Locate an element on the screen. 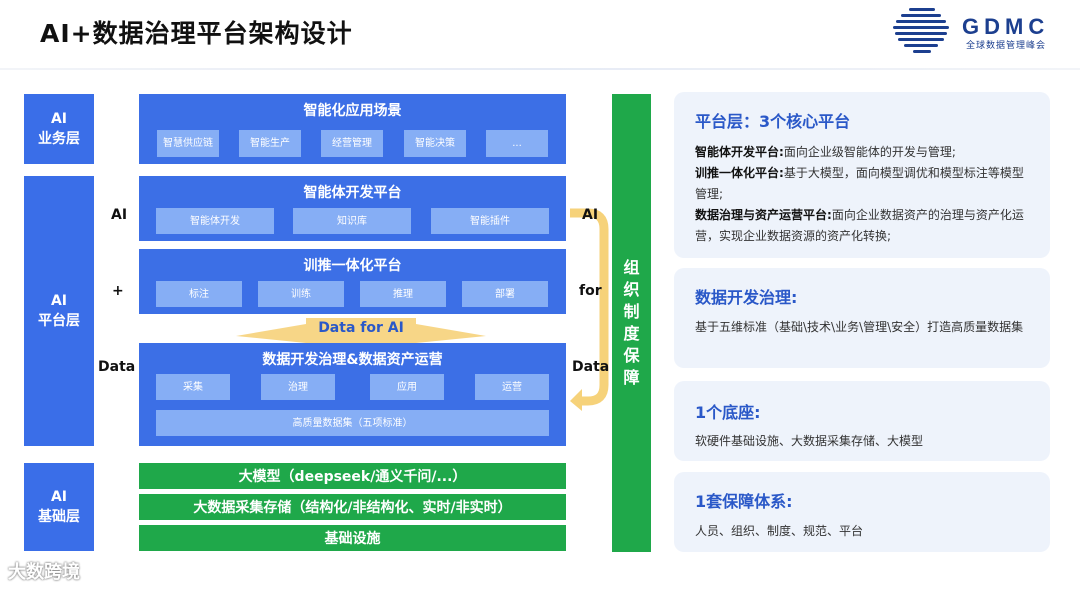 This screenshot has height=591, width=1080. training-chip: 推理 is located at coordinates (403, 294).